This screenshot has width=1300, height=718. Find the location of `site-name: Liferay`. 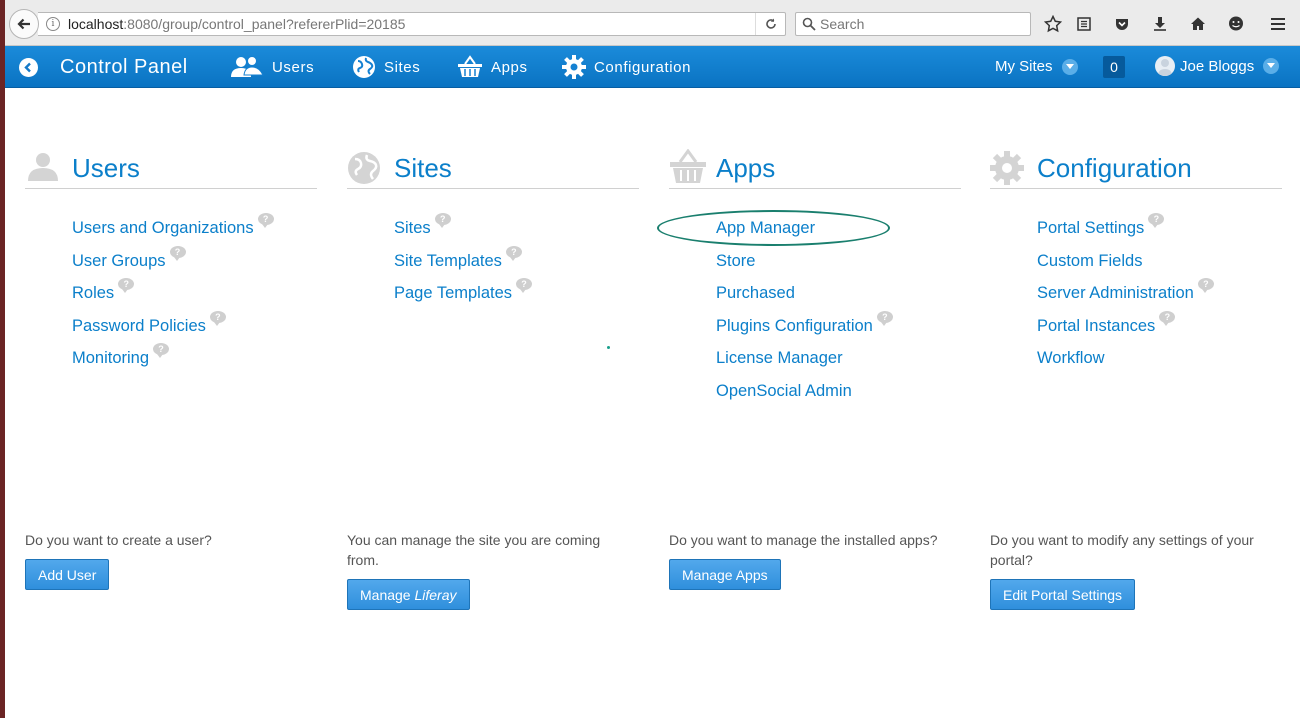

site-name: Liferay is located at coordinates (435, 594).